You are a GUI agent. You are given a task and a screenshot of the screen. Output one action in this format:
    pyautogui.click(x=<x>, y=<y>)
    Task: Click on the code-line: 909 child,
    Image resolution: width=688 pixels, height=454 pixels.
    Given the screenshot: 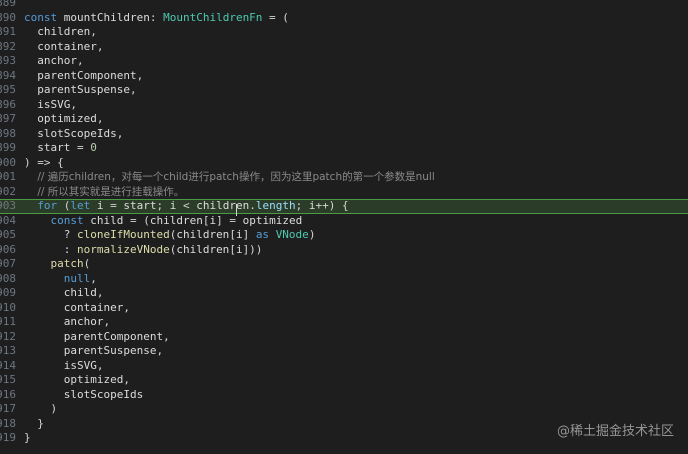 What is the action you would take?
    pyautogui.click(x=344, y=293)
    